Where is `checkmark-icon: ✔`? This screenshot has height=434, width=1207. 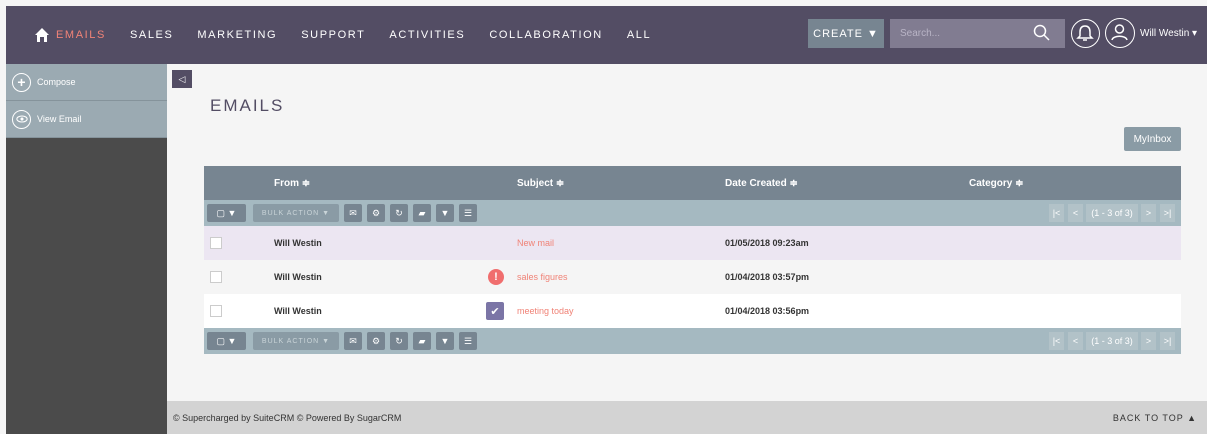 checkmark-icon: ✔ is located at coordinates (495, 311).